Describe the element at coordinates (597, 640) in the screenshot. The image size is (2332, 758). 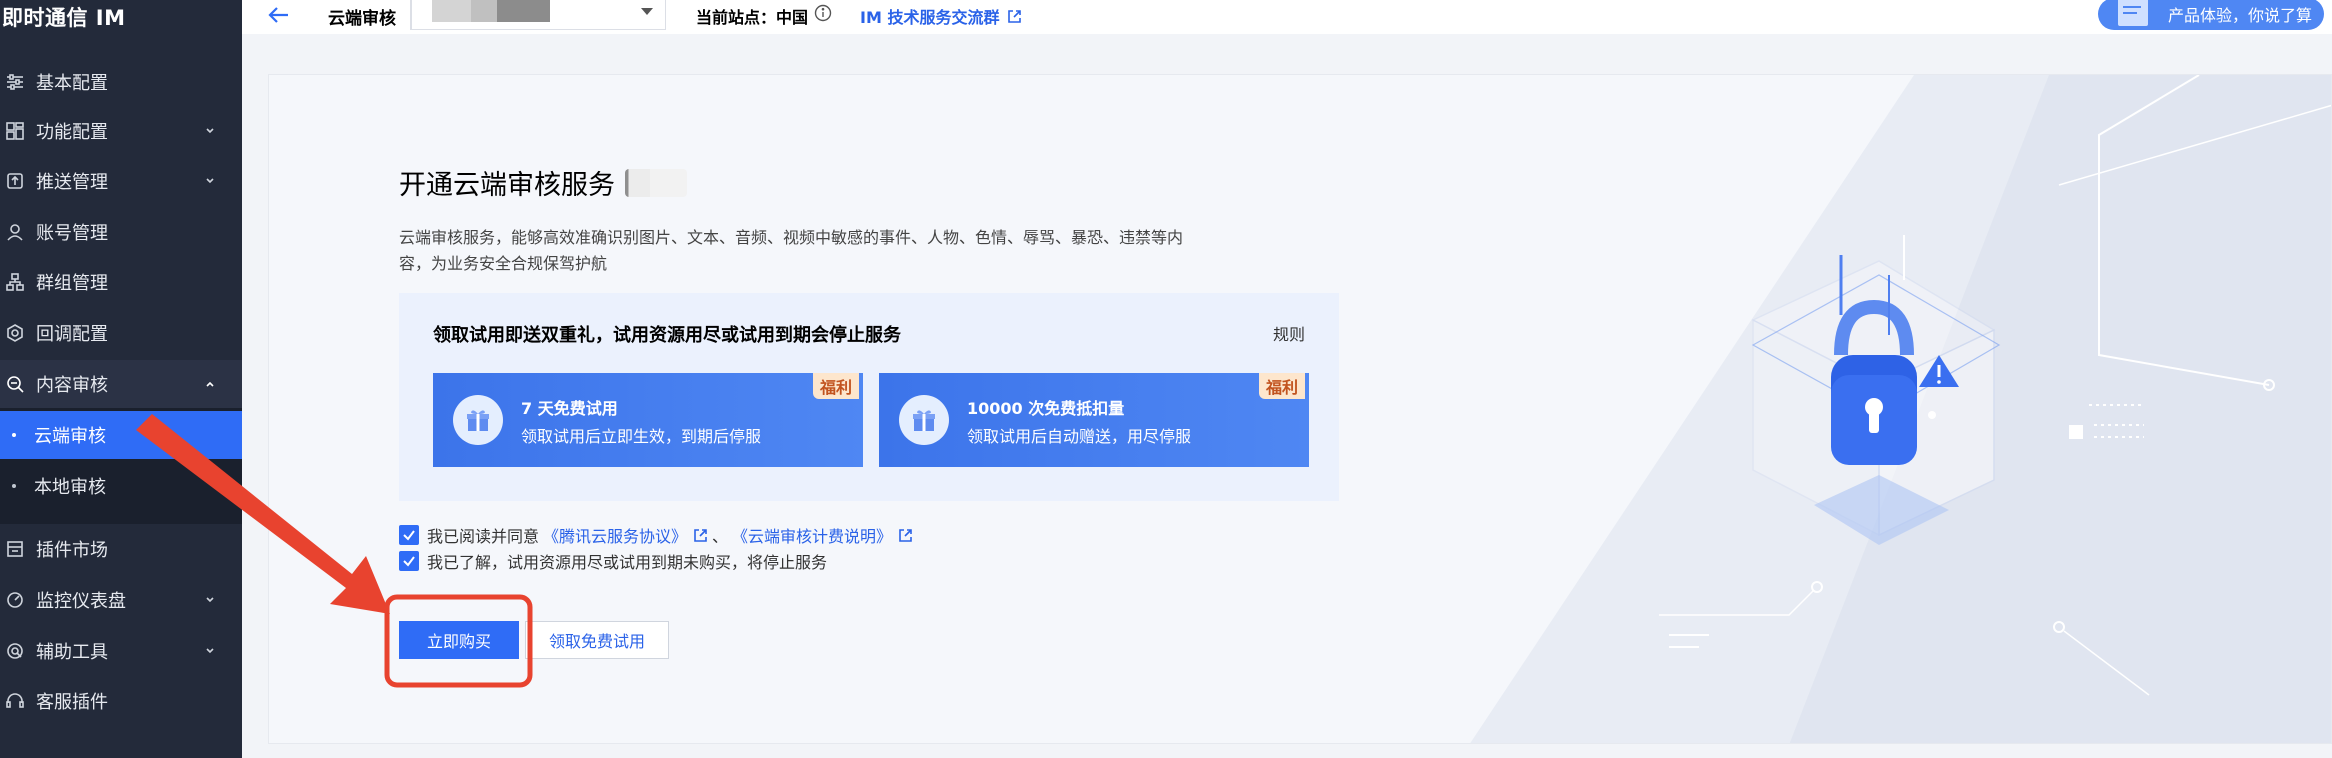
I see `free-trial-button: 领取免费试用` at that location.